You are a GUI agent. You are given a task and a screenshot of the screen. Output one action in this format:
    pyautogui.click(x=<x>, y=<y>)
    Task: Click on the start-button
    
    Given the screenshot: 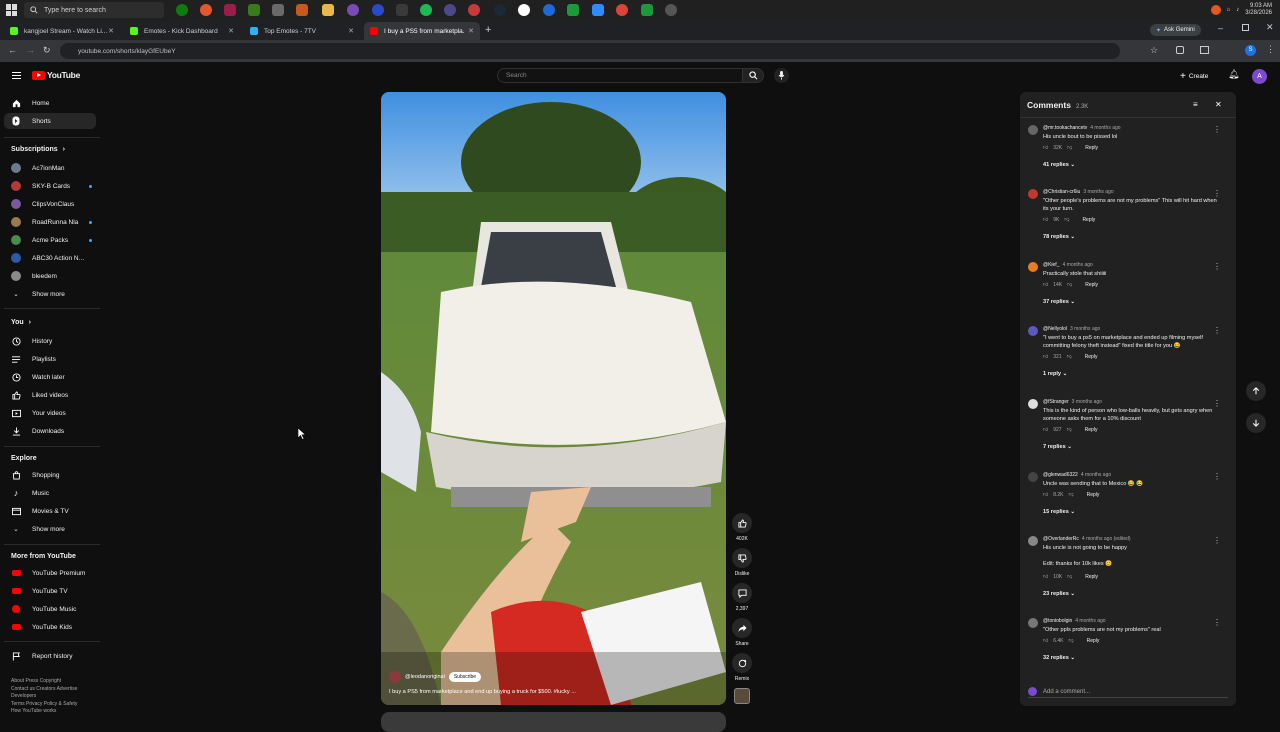 What is the action you would take?
    pyautogui.click(x=12, y=10)
    